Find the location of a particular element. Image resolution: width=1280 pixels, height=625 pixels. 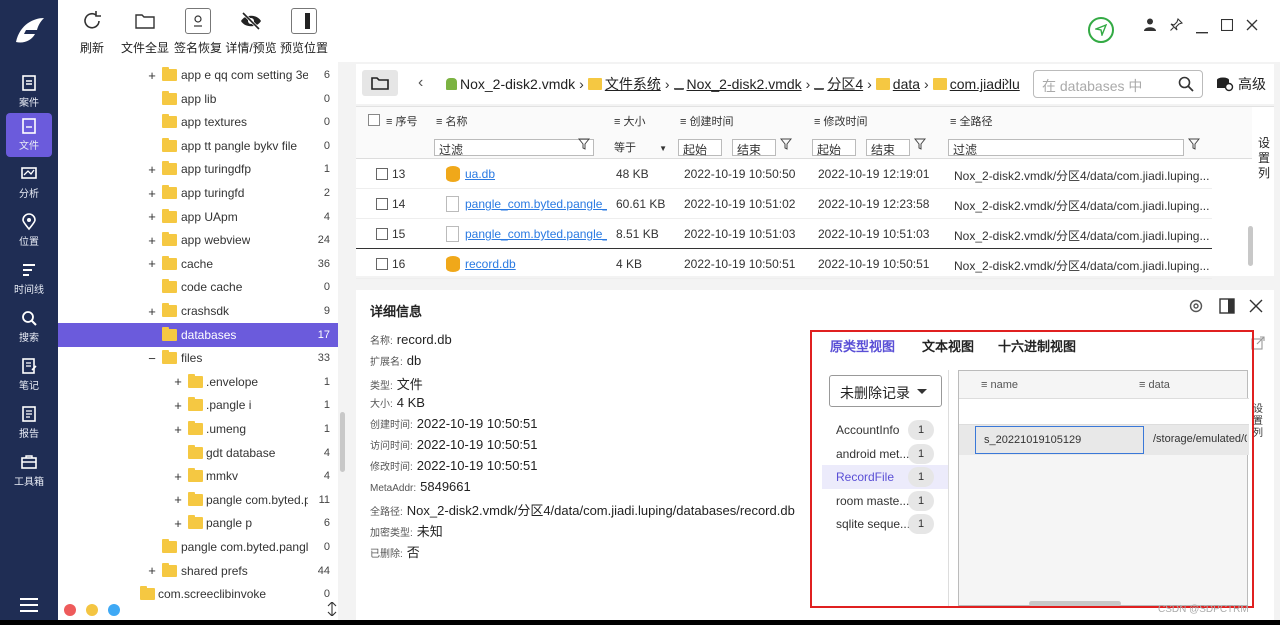

nav-item-timeline: 时间线 is located at coordinates (29, 279).